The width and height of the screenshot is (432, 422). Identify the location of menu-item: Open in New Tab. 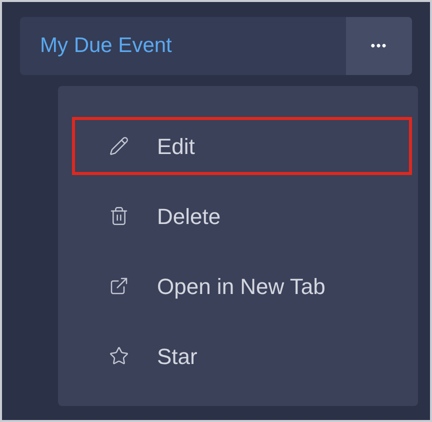
(242, 286).